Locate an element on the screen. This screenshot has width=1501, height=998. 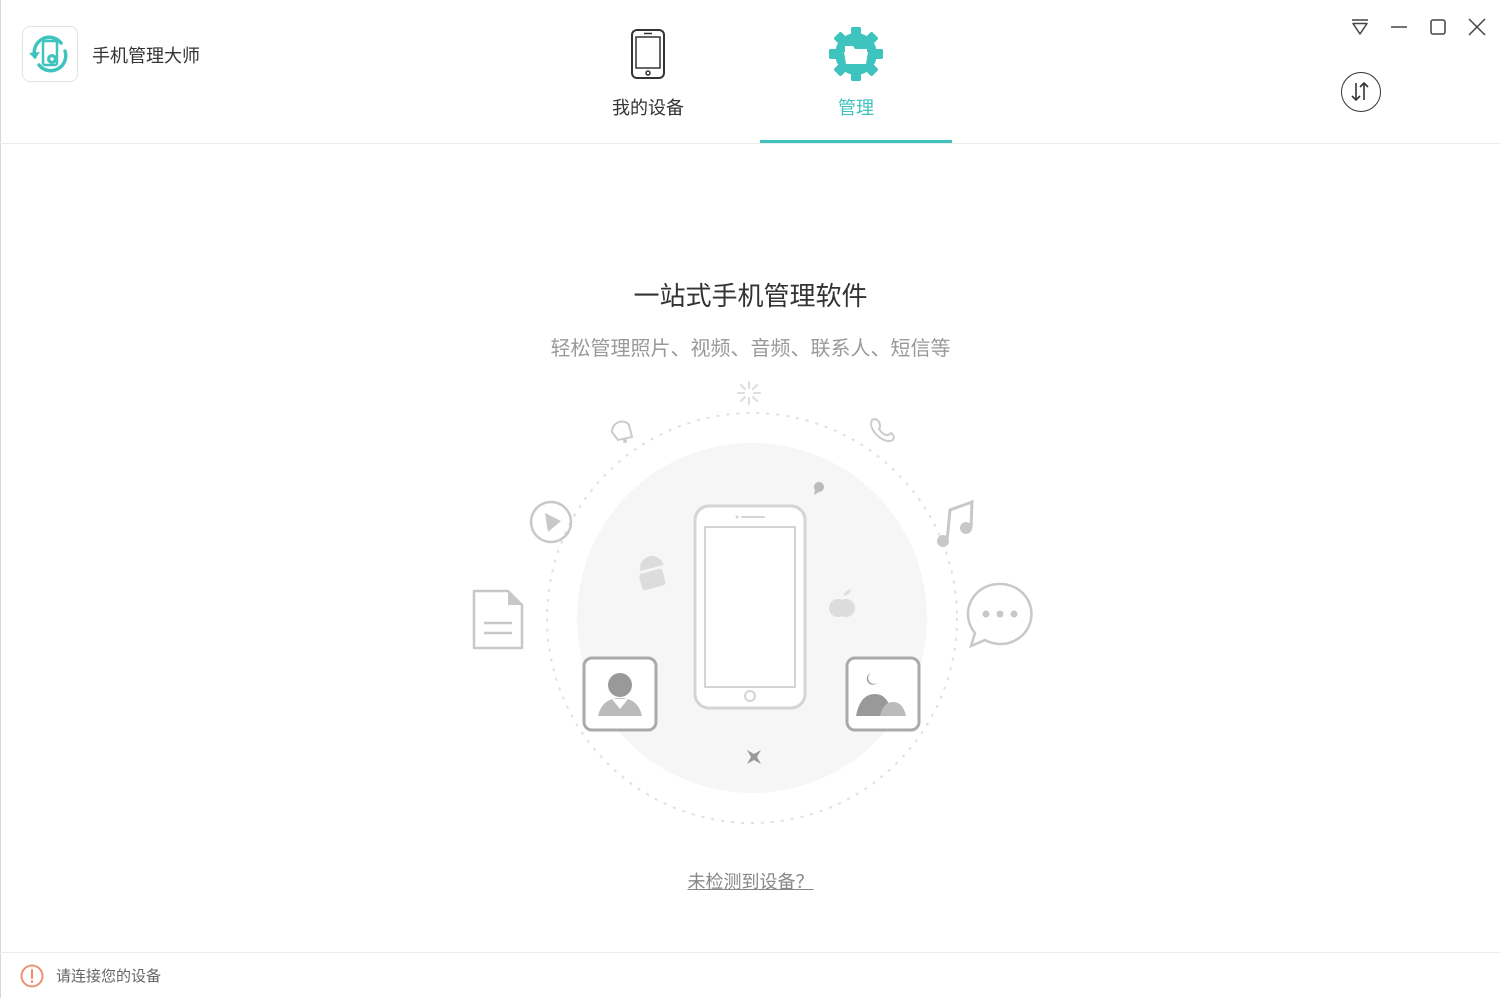
app-logo is located at coordinates (50, 54).